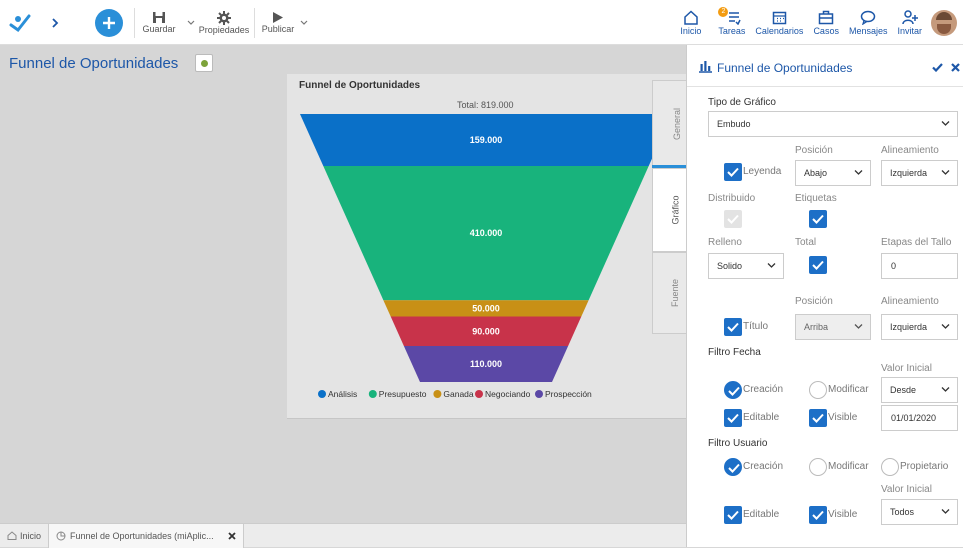 This screenshot has height=548, width=963. I want to click on legend-label-2: Presupuesto, so click(403, 394).